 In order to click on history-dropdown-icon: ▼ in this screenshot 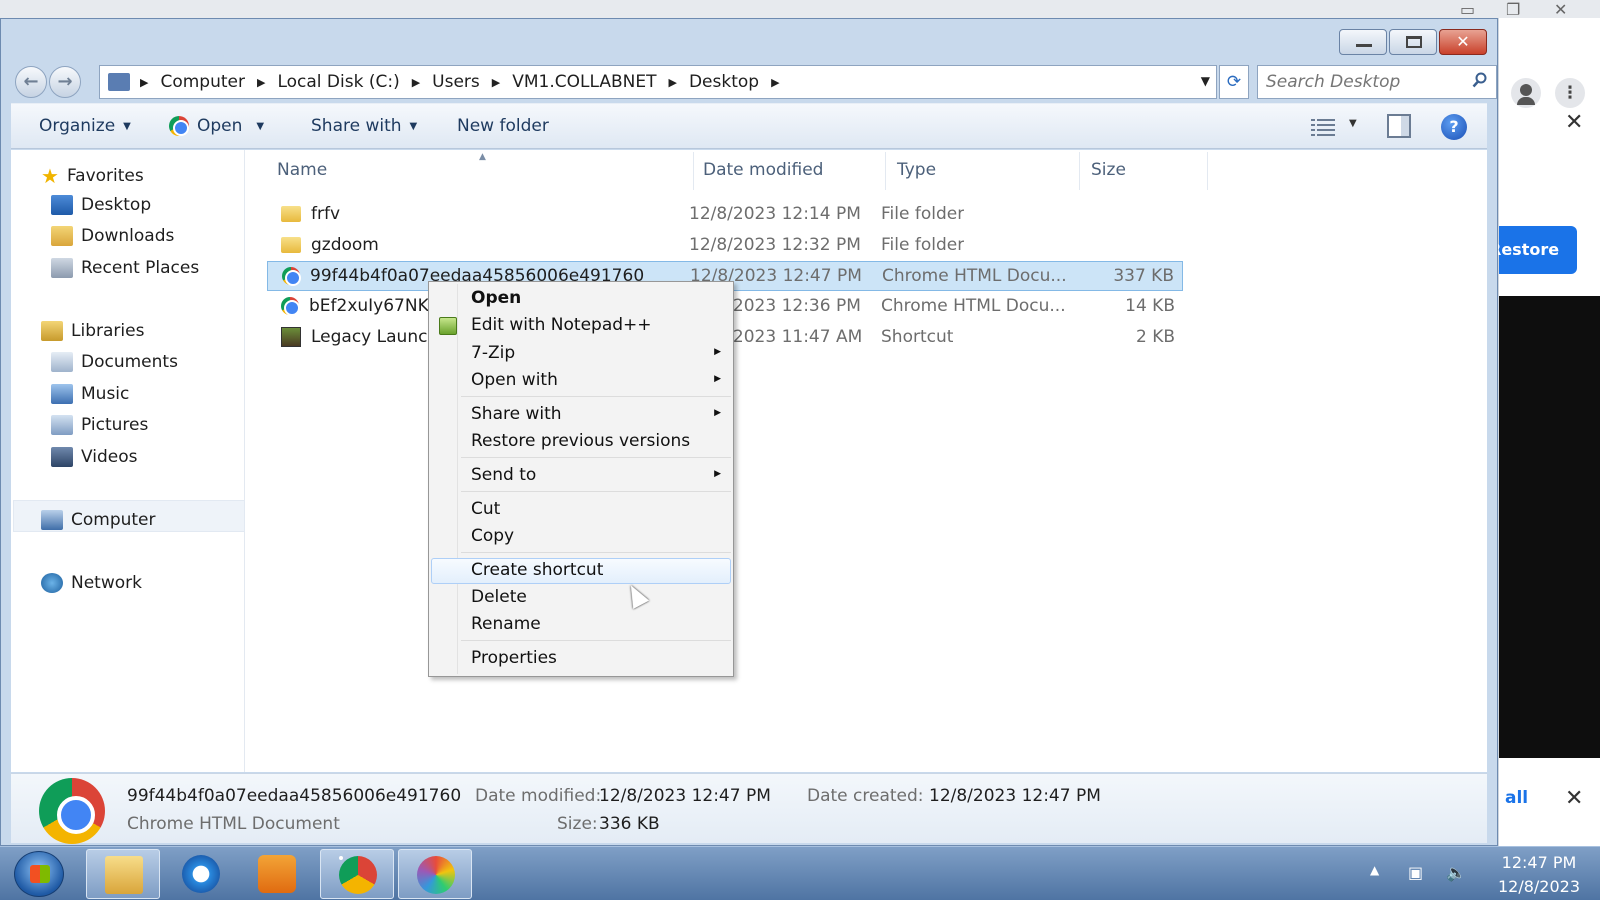, I will do `click(1205, 81)`.